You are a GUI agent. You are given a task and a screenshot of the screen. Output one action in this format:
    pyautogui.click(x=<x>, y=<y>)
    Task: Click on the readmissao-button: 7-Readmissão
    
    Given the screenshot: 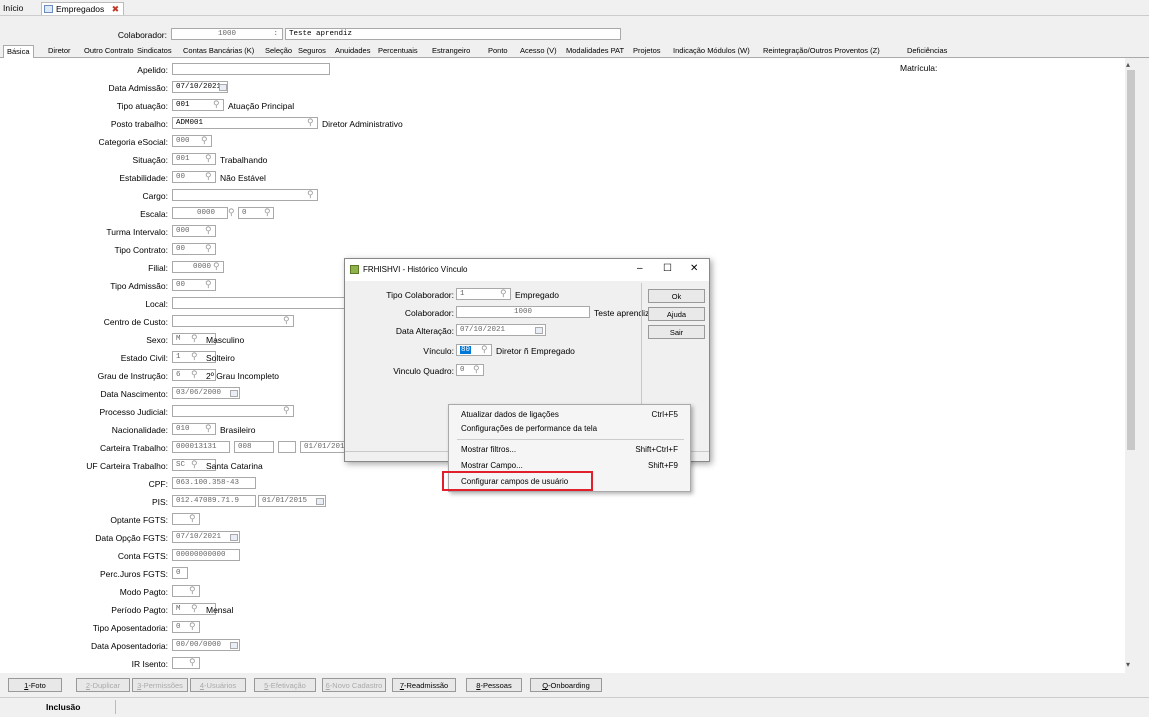 What is the action you would take?
    pyautogui.click(x=424, y=685)
    